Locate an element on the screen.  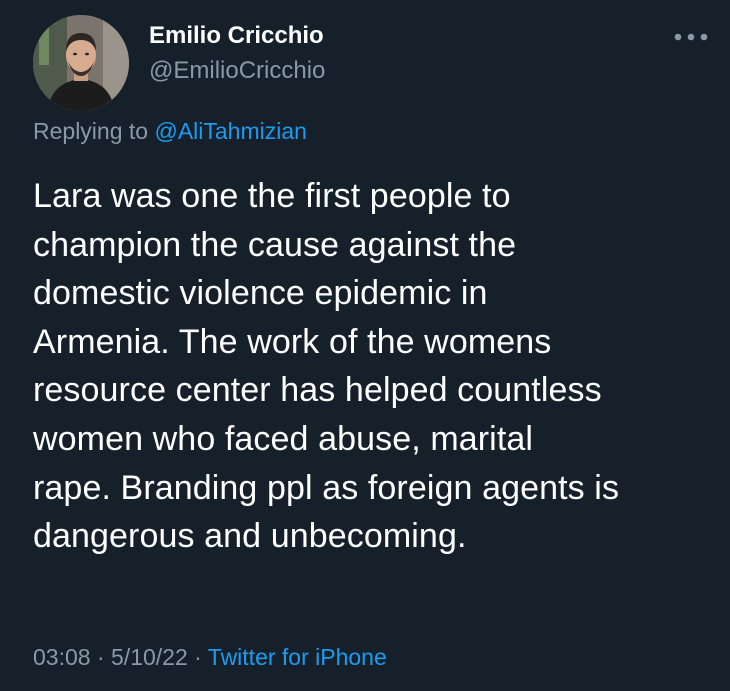
avatar-photo-icon is located at coordinates (81, 63).